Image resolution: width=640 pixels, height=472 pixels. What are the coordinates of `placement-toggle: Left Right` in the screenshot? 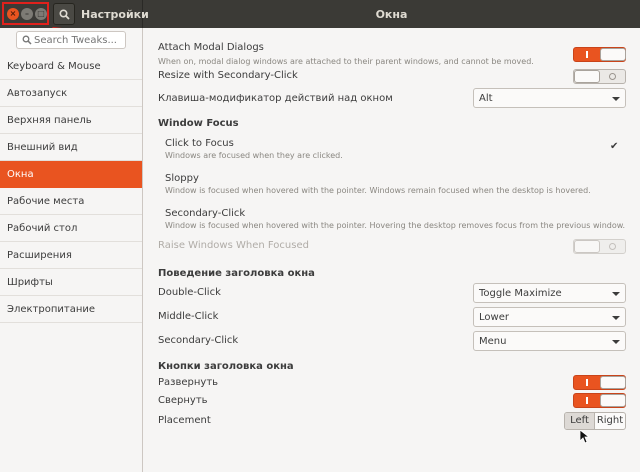 It's located at (595, 421).